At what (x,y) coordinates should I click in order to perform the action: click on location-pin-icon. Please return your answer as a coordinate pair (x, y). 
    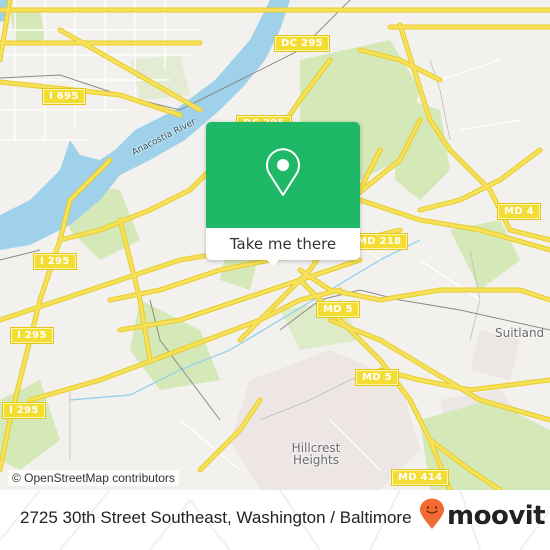
    Looking at the image, I should click on (283, 175).